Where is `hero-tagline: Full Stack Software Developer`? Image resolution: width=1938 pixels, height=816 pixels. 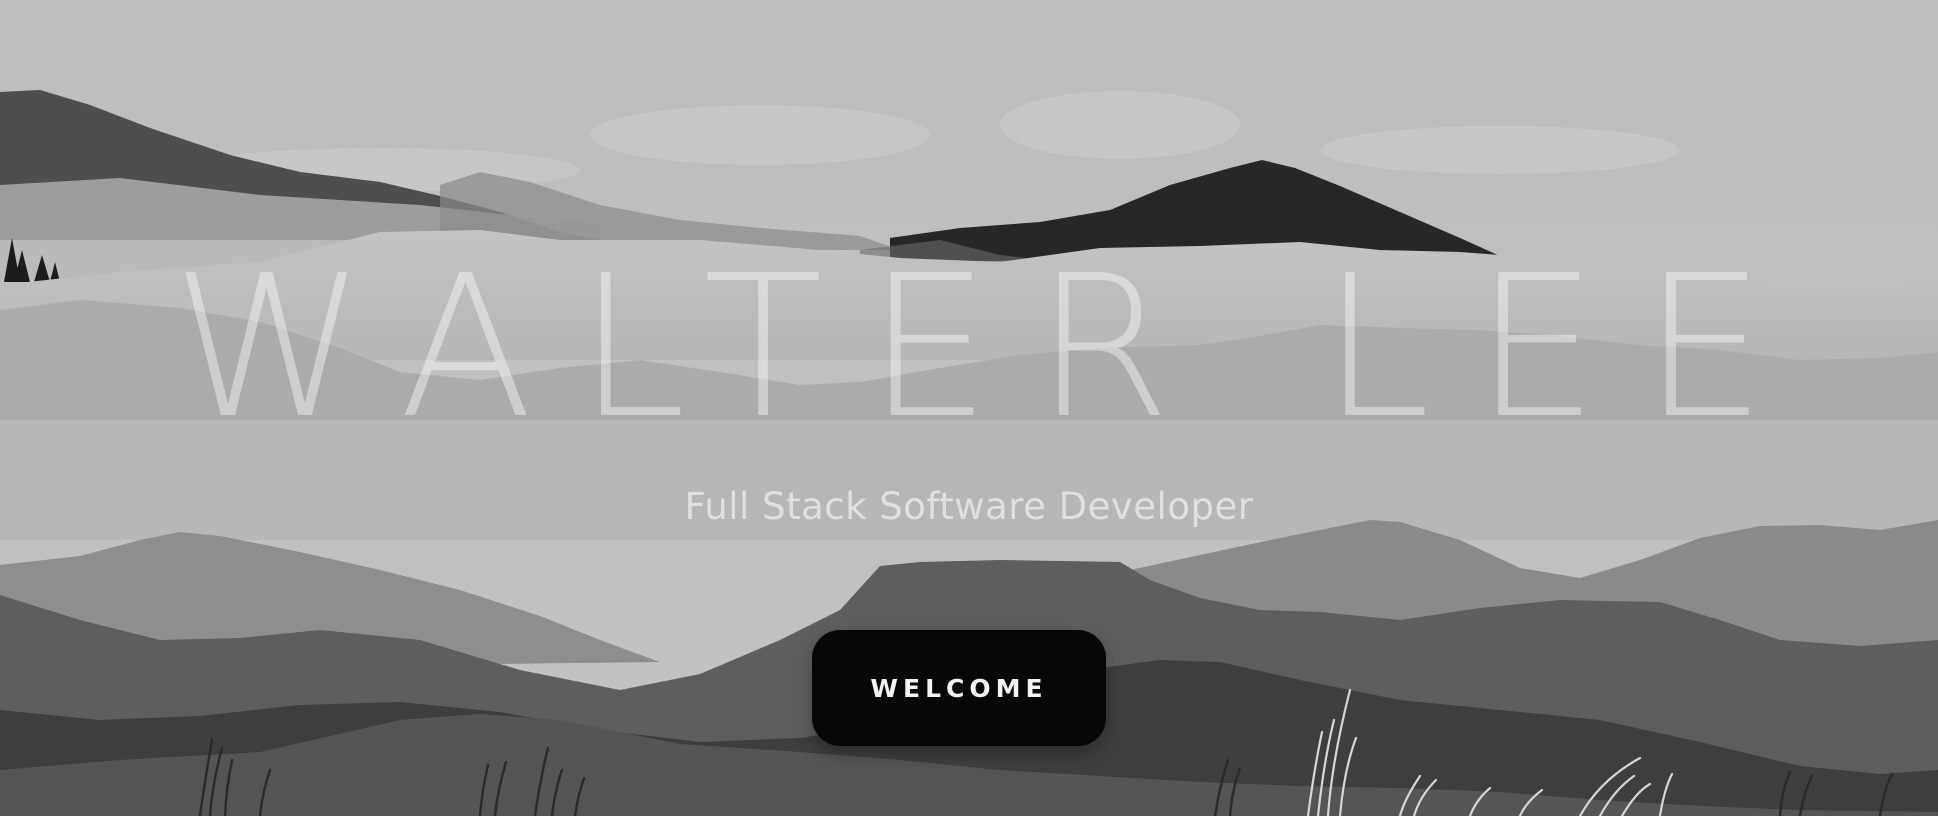 hero-tagline: Full Stack Software Developer is located at coordinates (969, 506).